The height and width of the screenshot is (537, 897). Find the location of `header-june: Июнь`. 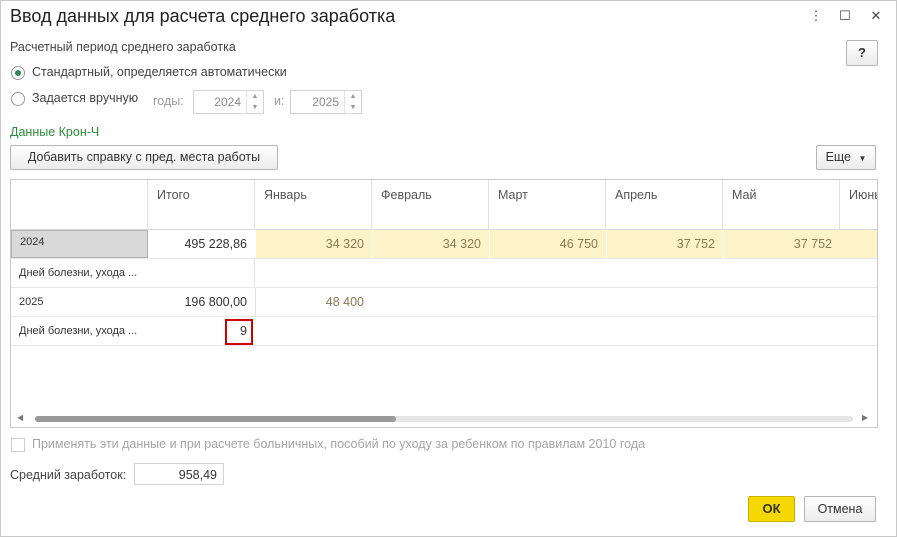

header-june: Июнь is located at coordinates (858, 205).